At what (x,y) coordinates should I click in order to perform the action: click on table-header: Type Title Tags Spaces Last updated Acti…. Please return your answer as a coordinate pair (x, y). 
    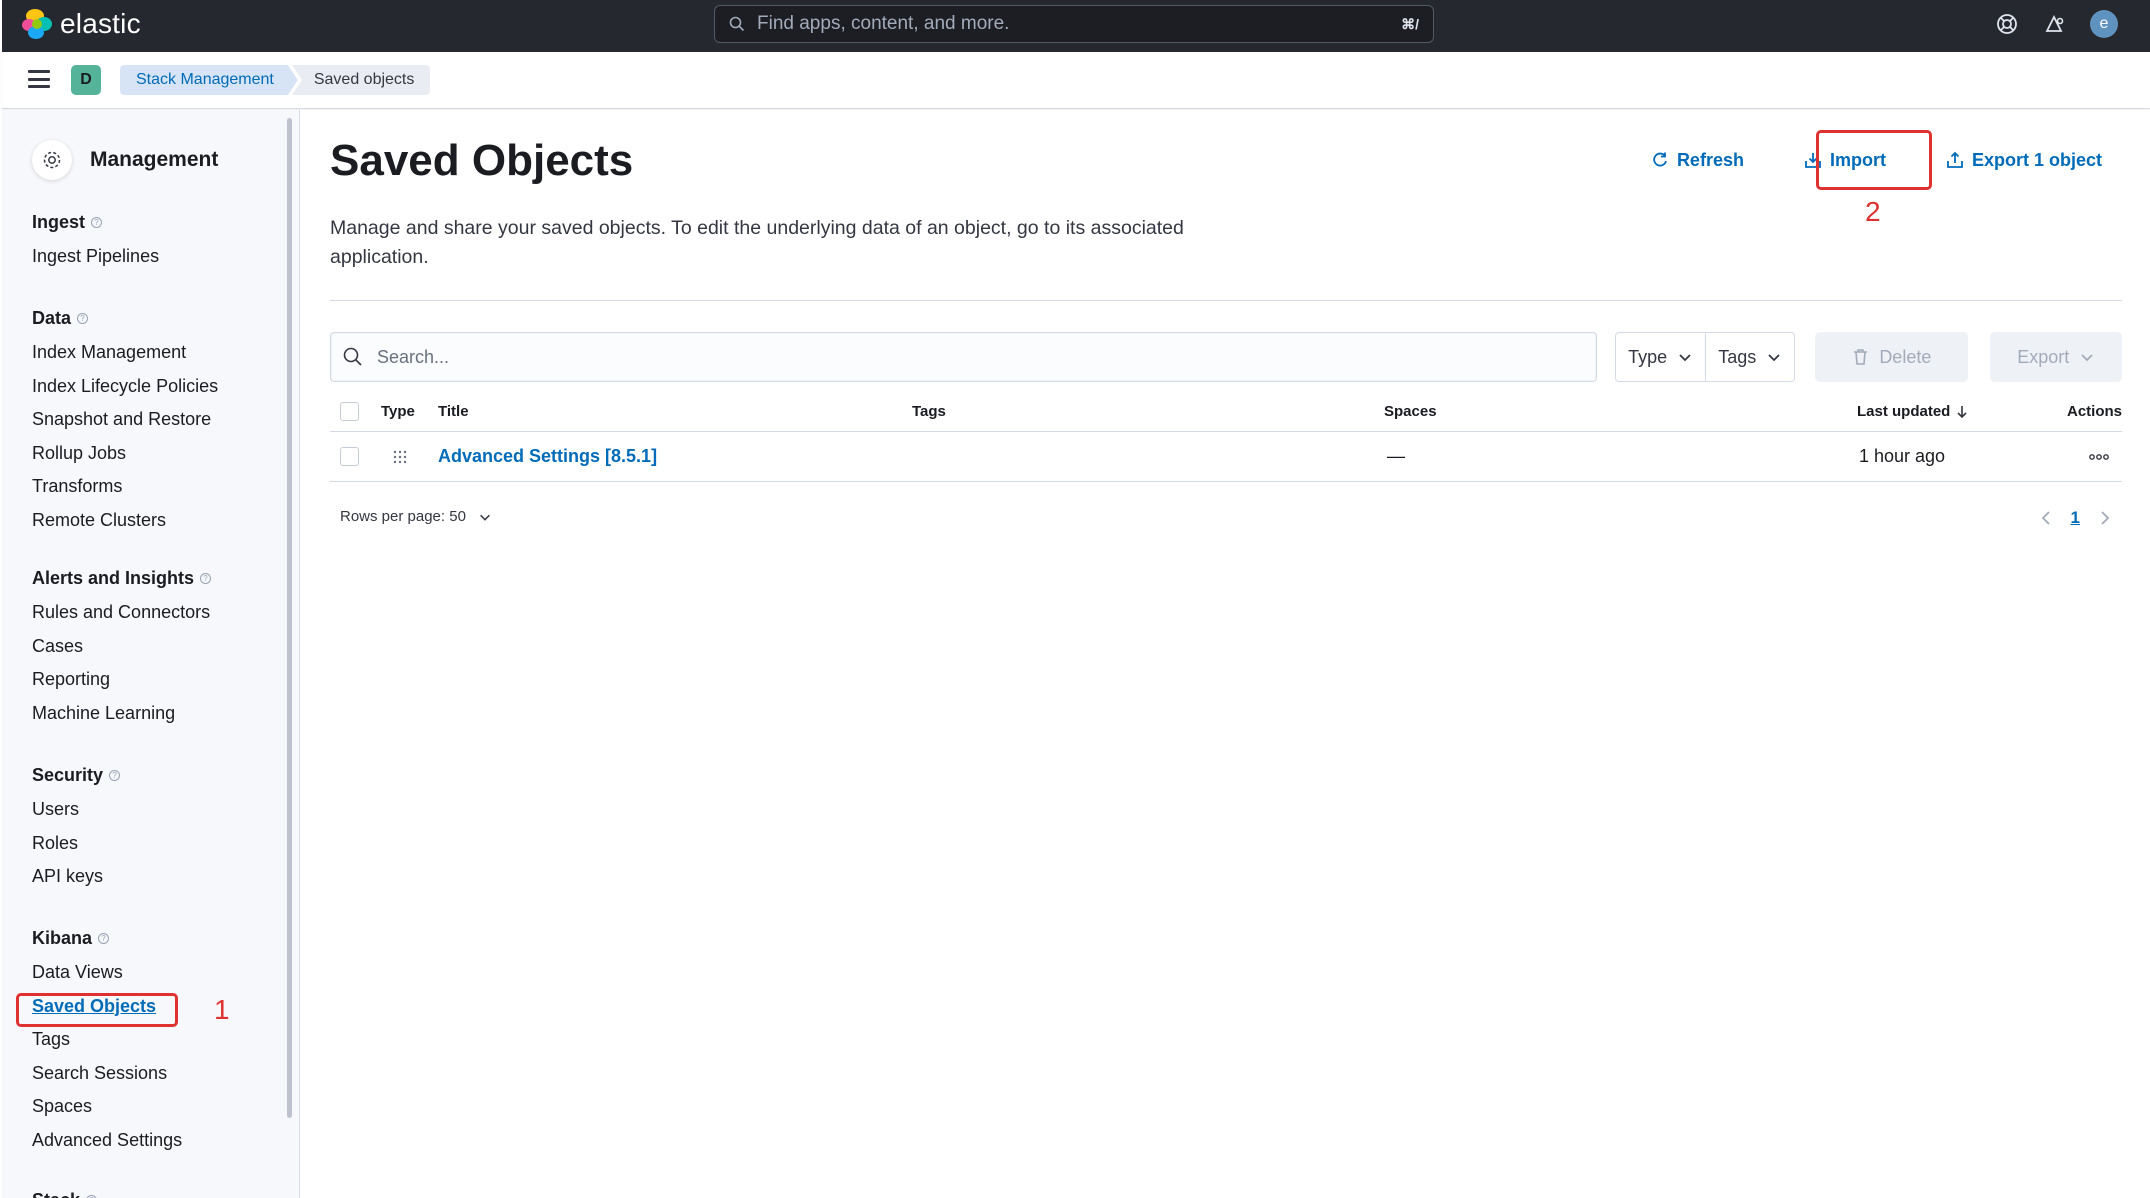
    Looking at the image, I should click on (1226, 412).